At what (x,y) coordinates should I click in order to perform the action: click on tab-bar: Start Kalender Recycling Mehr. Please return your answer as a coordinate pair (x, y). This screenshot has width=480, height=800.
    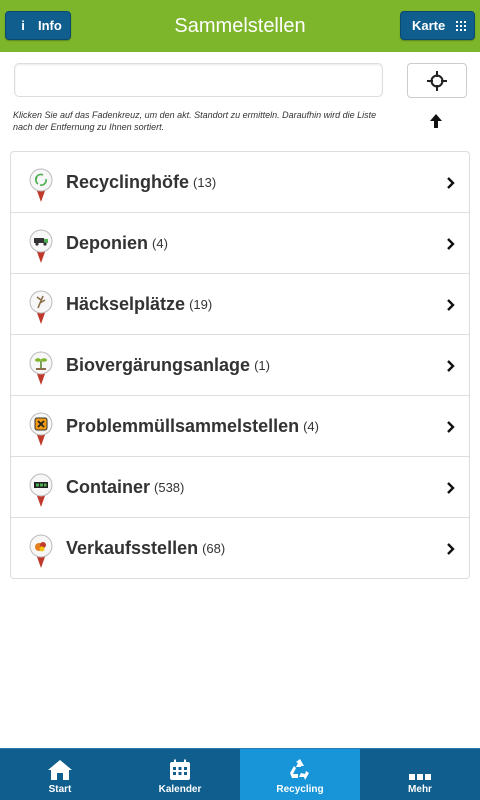
    Looking at the image, I should click on (240, 774).